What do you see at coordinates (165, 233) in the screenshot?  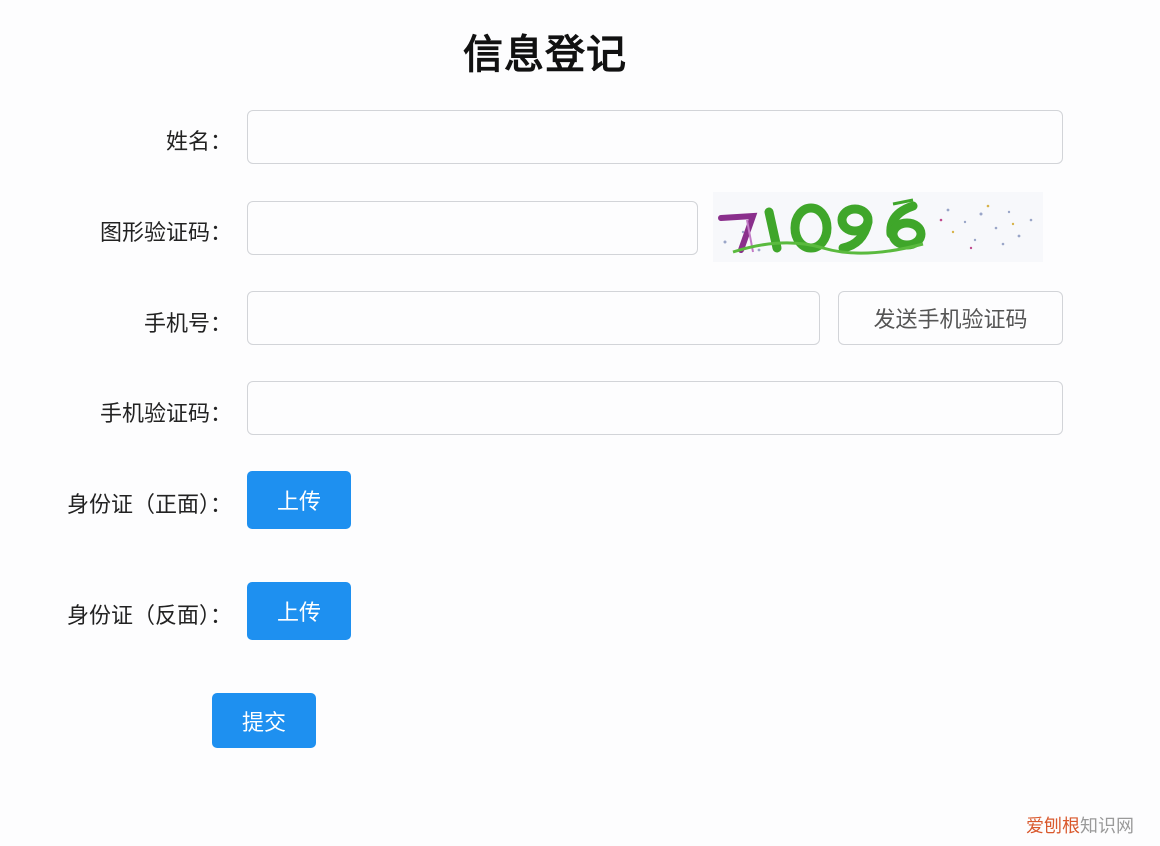 I see `captcha-label: 图形验证码：` at bounding box center [165, 233].